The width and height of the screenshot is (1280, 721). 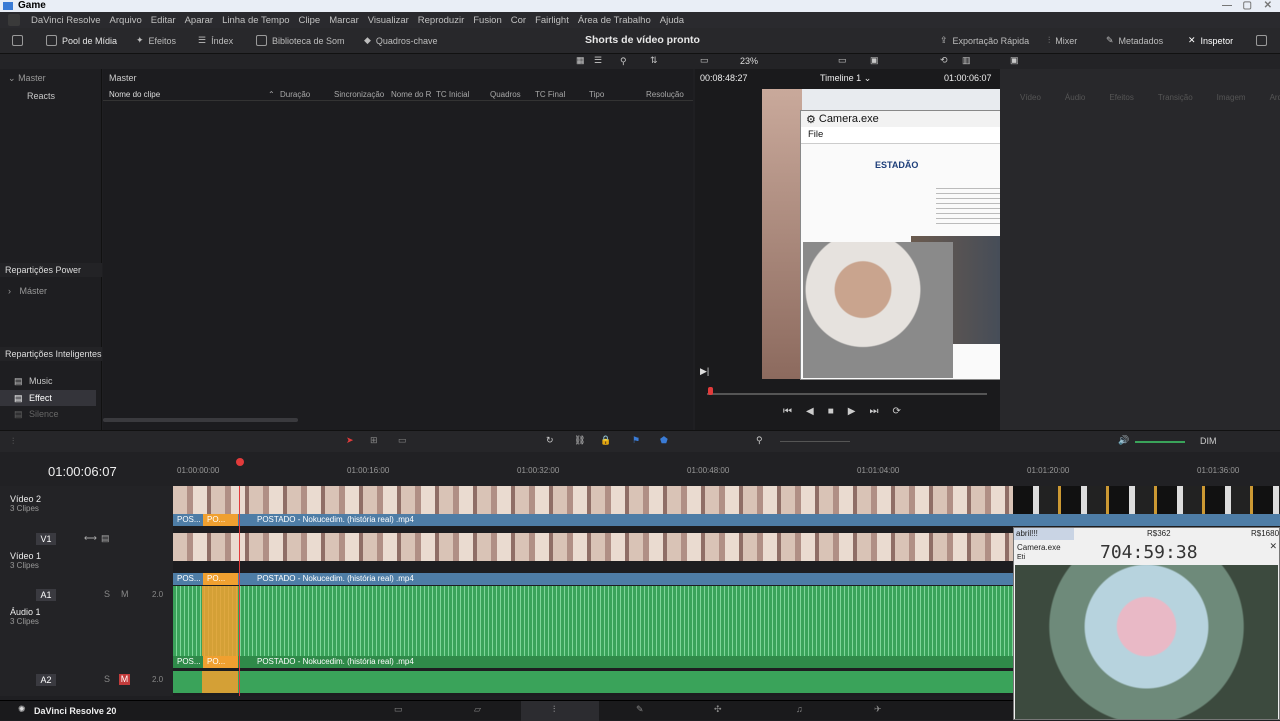 I want to click on video2-clip-thumbnails, so click(x=593, y=500).